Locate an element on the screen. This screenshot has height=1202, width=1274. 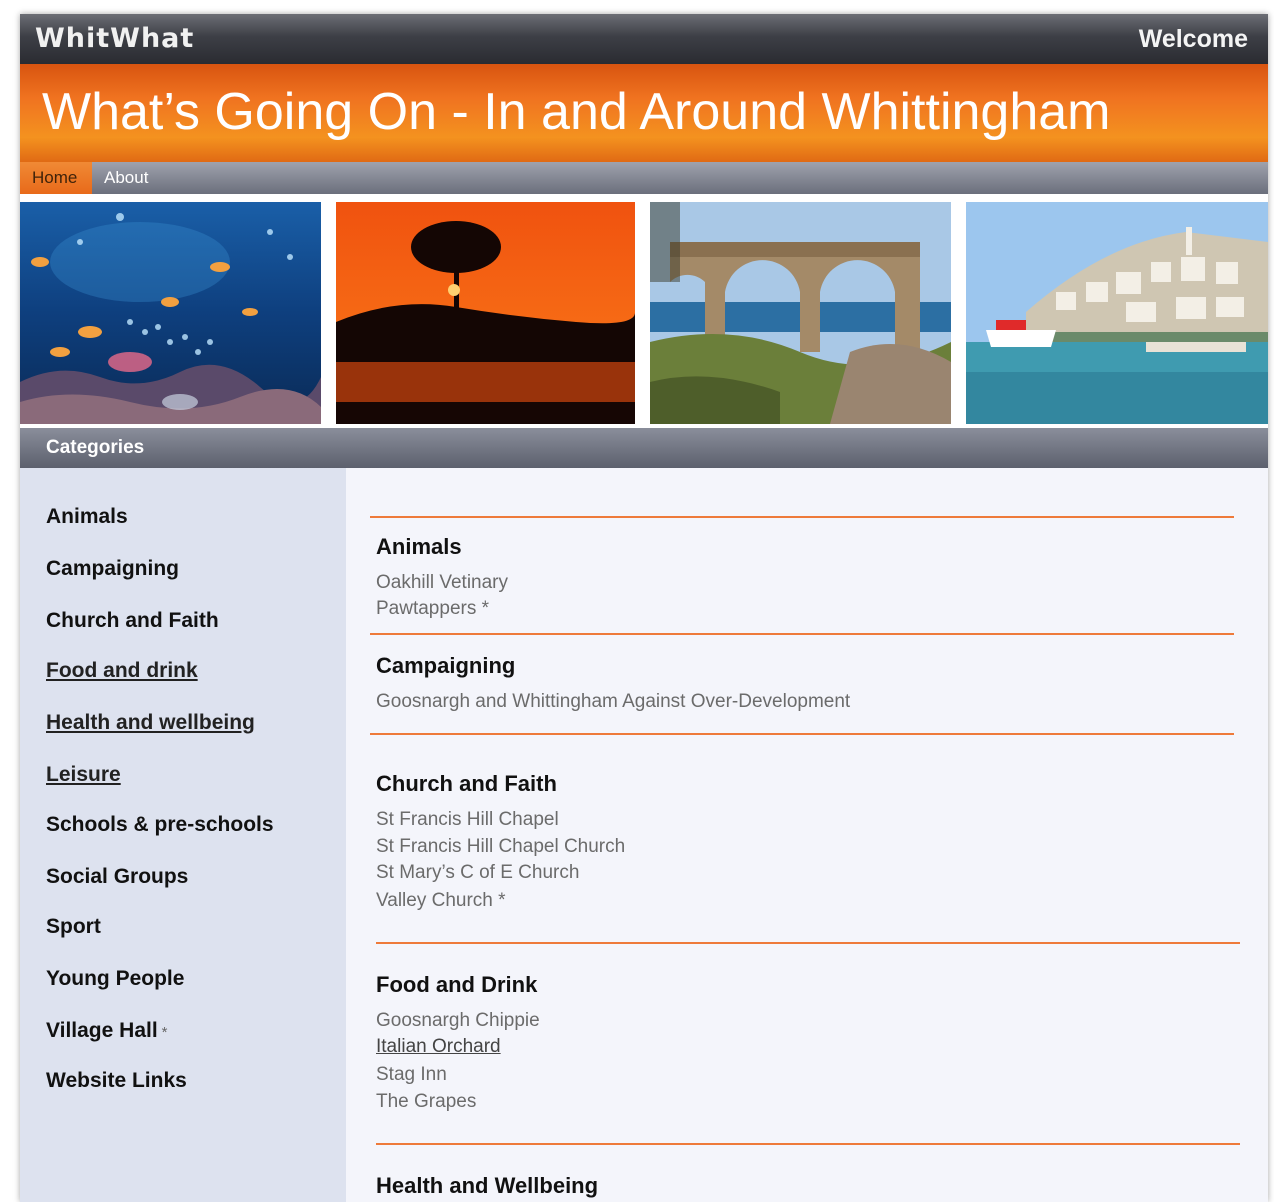
list-item: The Grapes is located at coordinates (426, 1102).